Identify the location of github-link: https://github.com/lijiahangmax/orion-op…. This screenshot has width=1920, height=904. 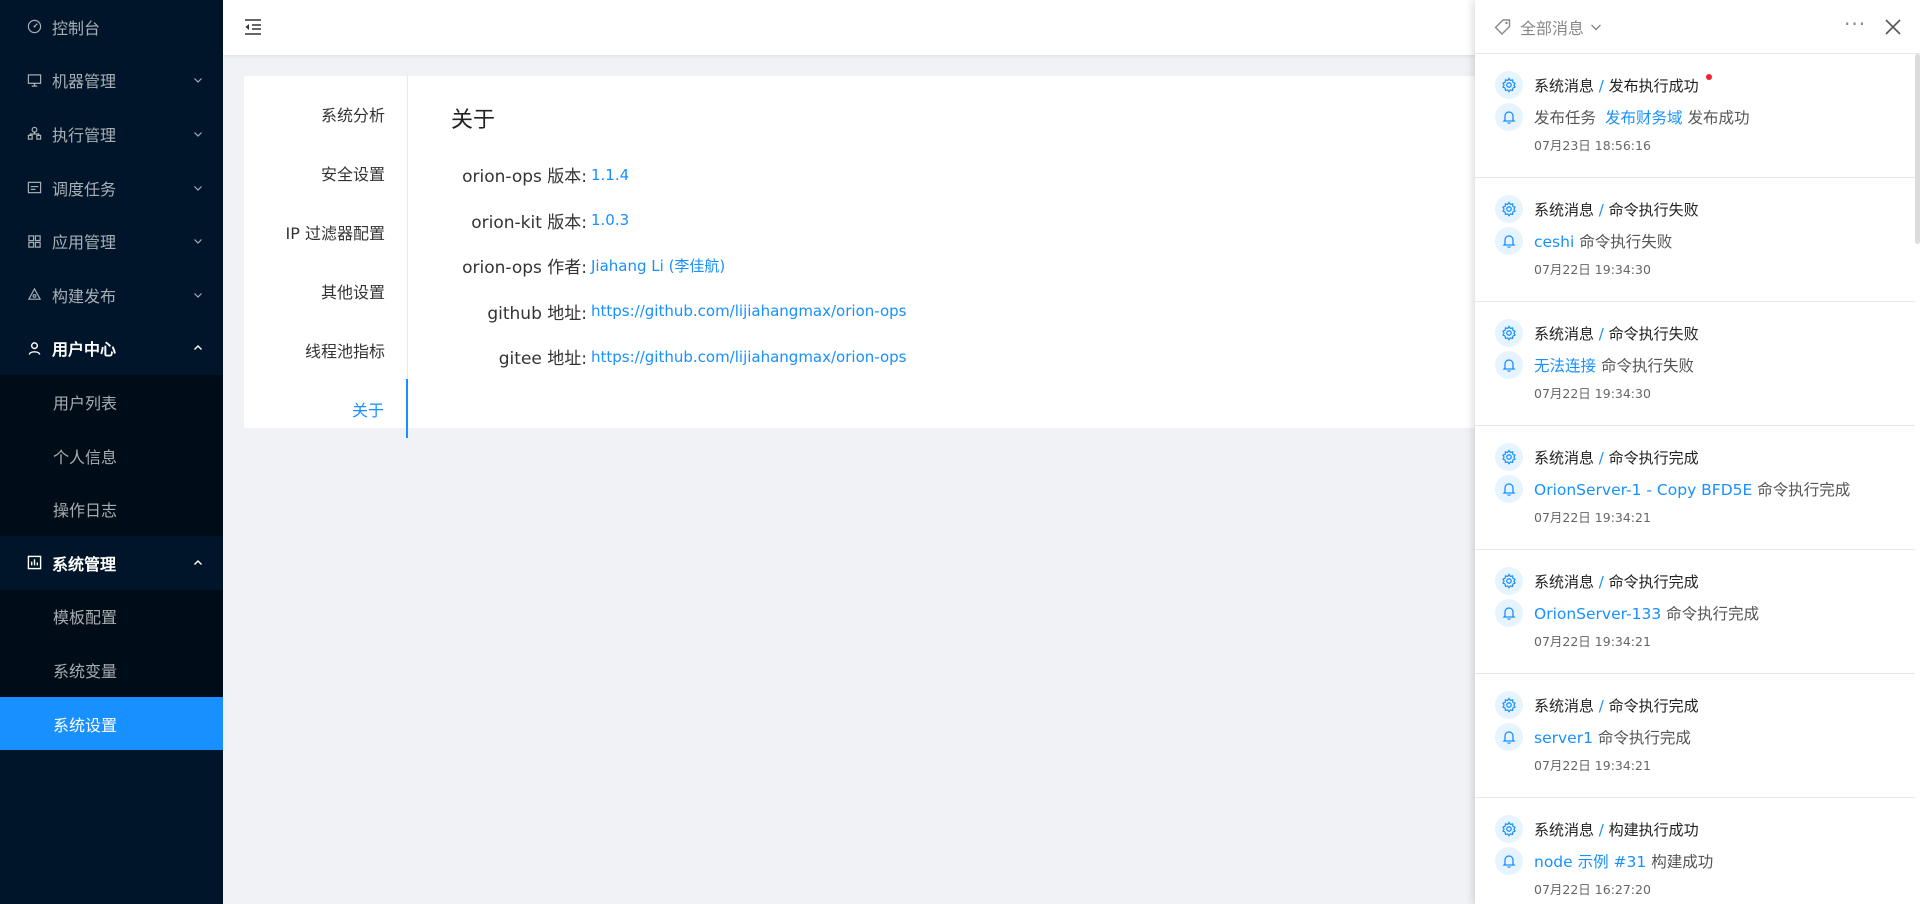
(748, 311).